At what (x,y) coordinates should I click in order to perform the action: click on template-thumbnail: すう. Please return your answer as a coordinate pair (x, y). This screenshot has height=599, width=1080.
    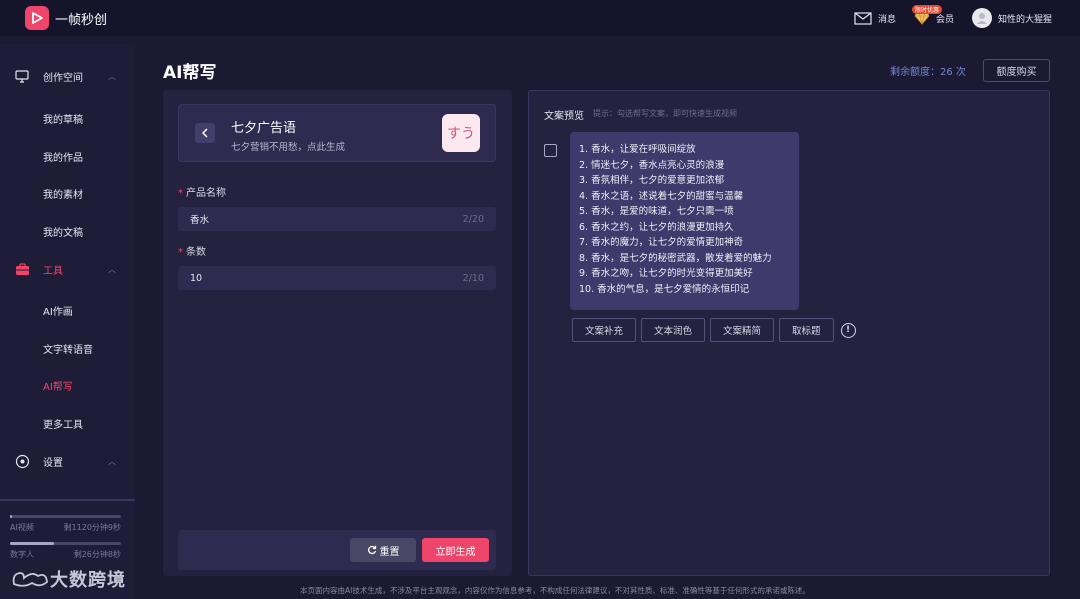
    Looking at the image, I should click on (461, 133).